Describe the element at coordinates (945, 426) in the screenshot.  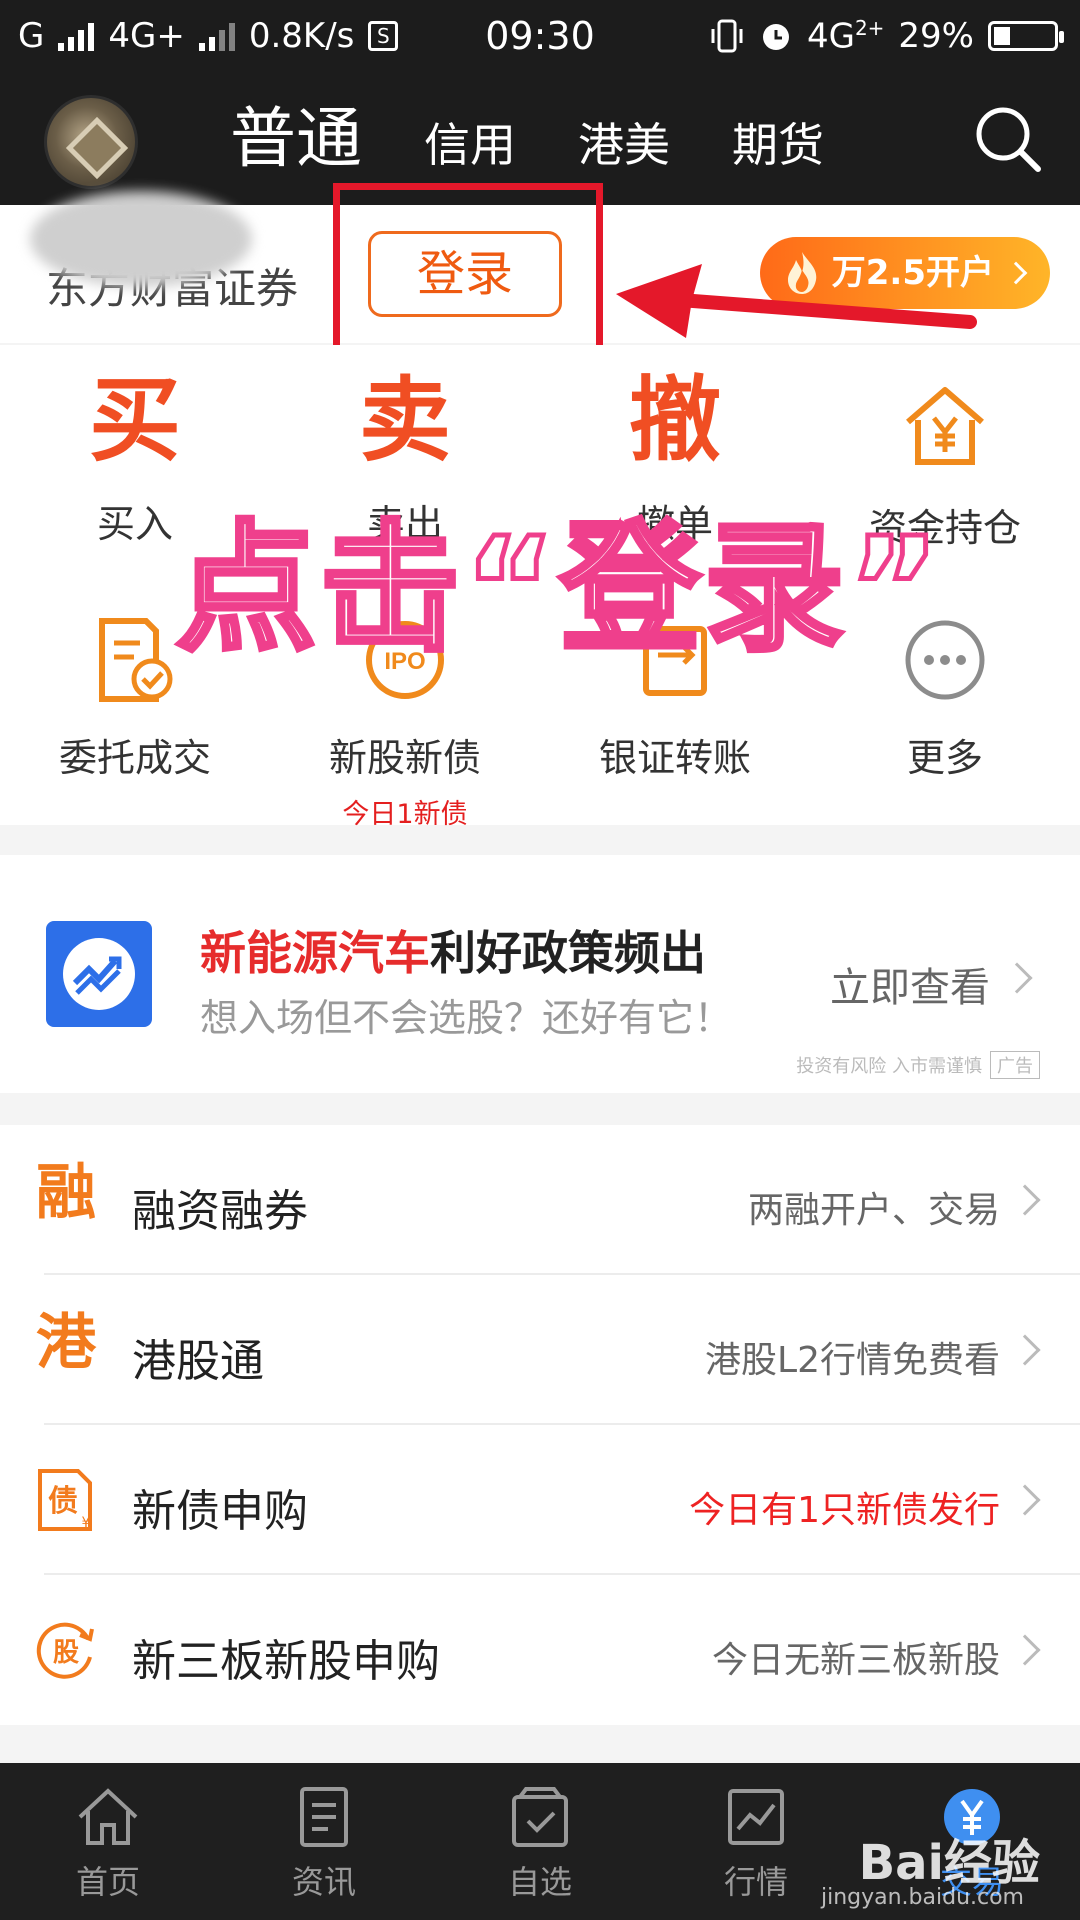
I see `house-yuan-icon` at that location.